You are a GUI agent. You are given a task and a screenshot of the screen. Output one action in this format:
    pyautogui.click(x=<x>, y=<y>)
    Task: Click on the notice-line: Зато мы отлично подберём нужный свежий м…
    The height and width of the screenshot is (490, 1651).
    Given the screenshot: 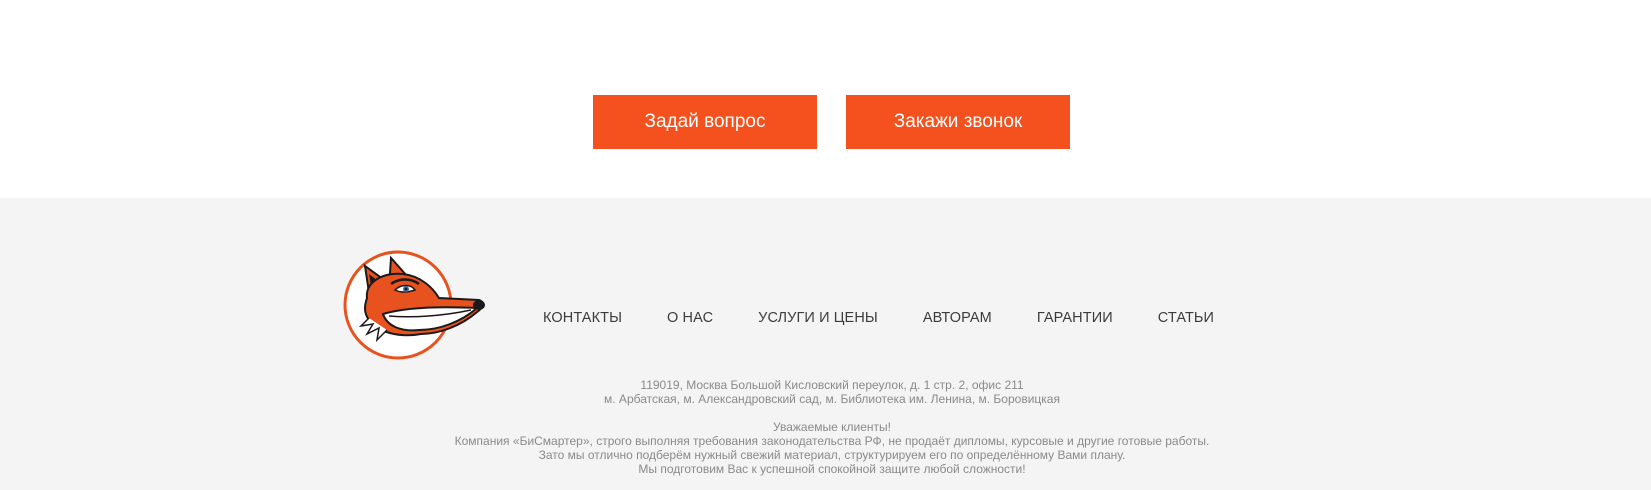 What is the action you would take?
    pyautogui.click(x=832, y=455)
    